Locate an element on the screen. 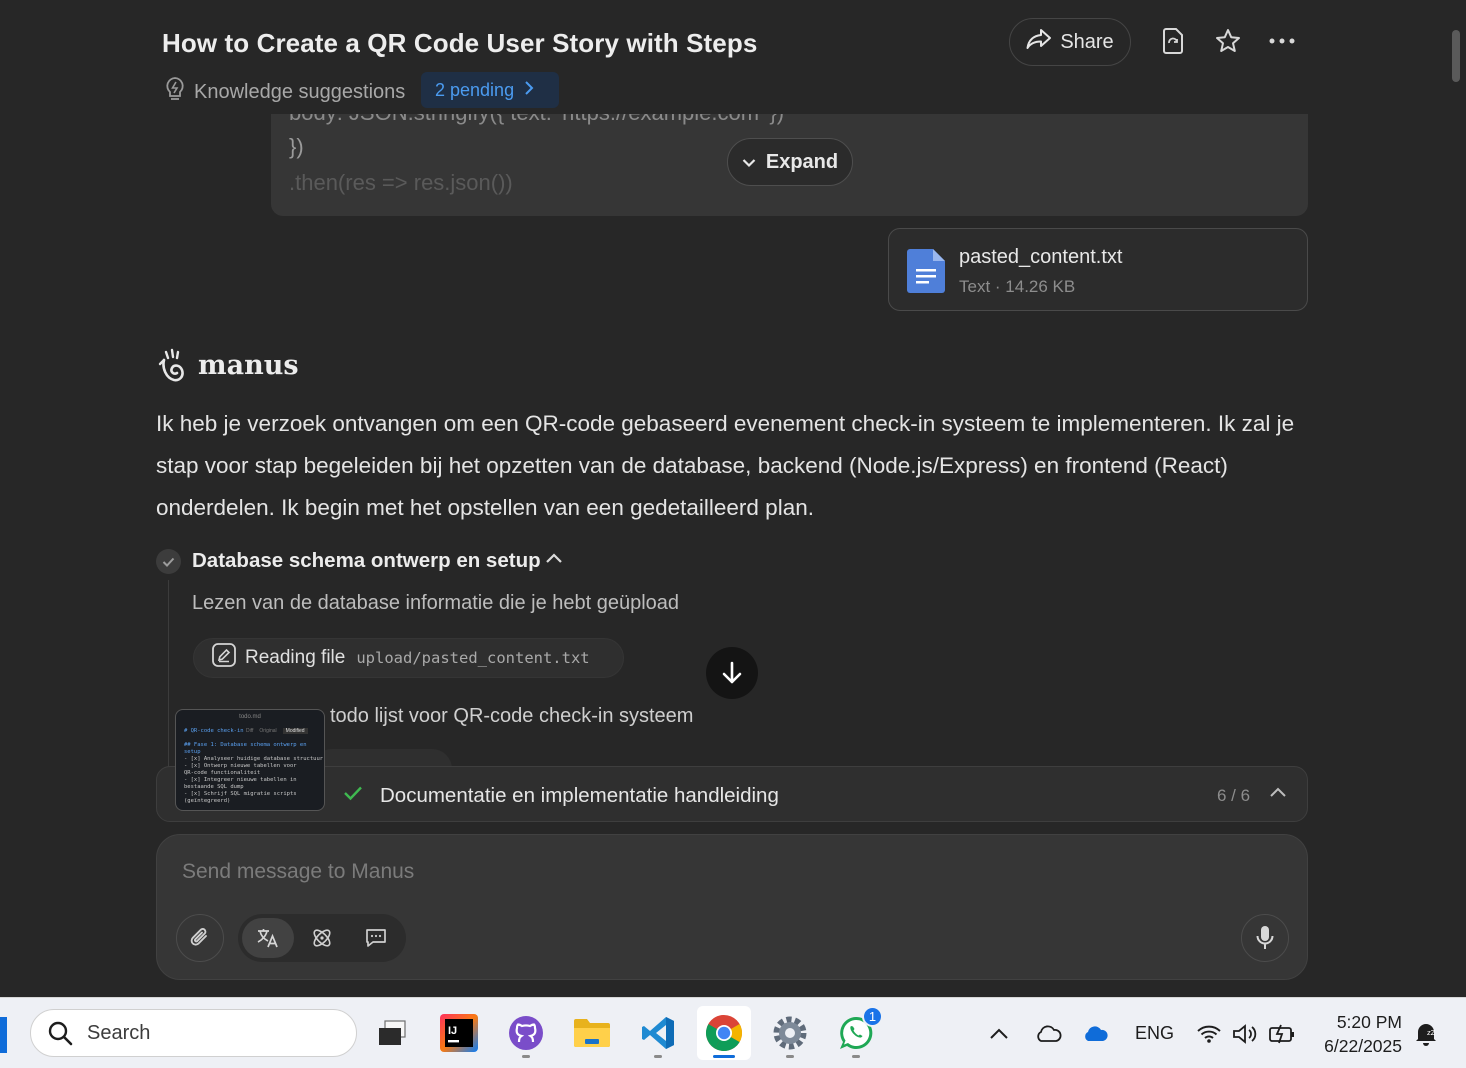  microphone-icon is located at coordinates (1265, 937).